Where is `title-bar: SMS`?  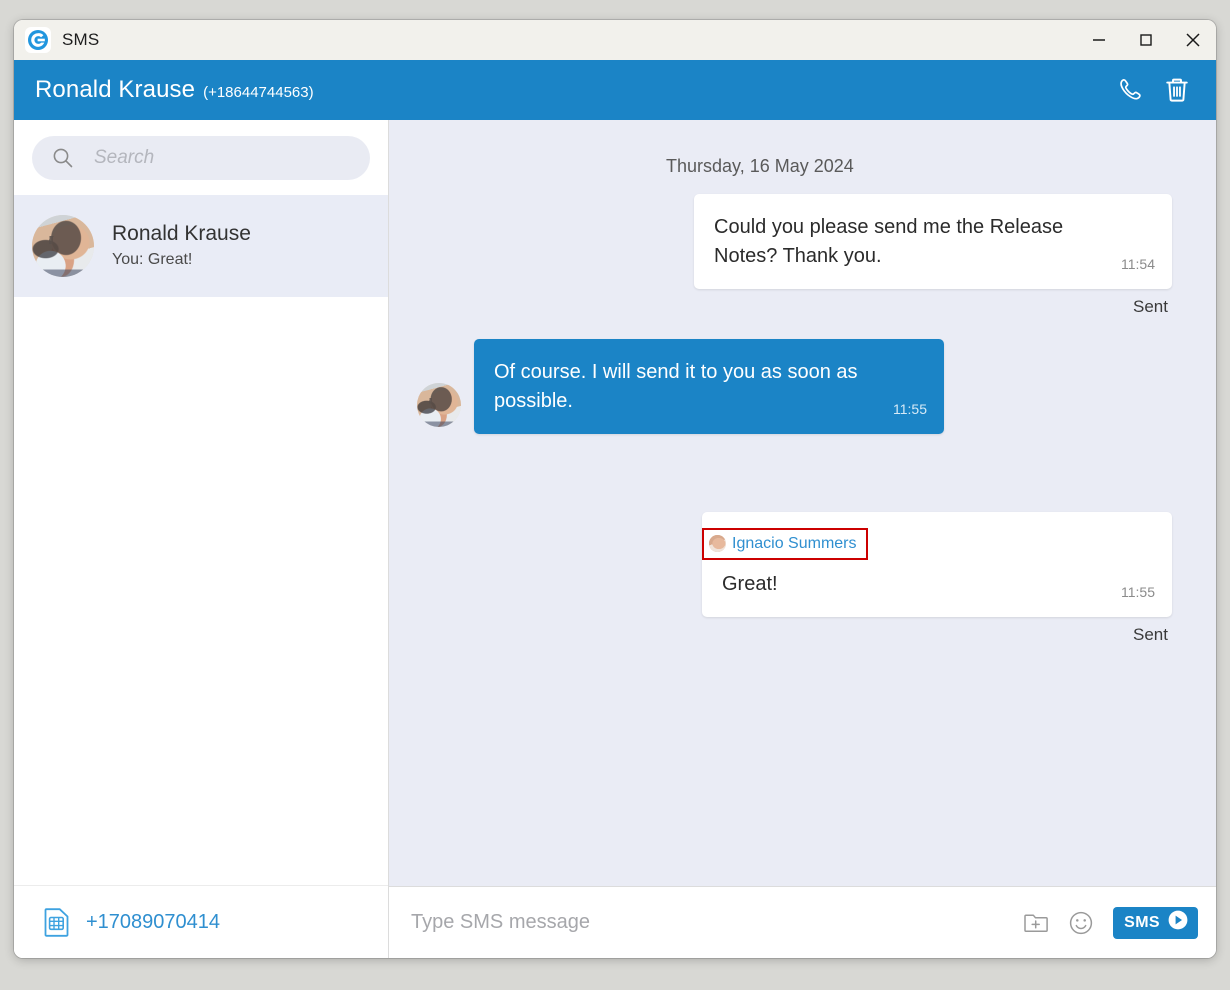
title-bar: SMS is located at coordinates (615, 40).